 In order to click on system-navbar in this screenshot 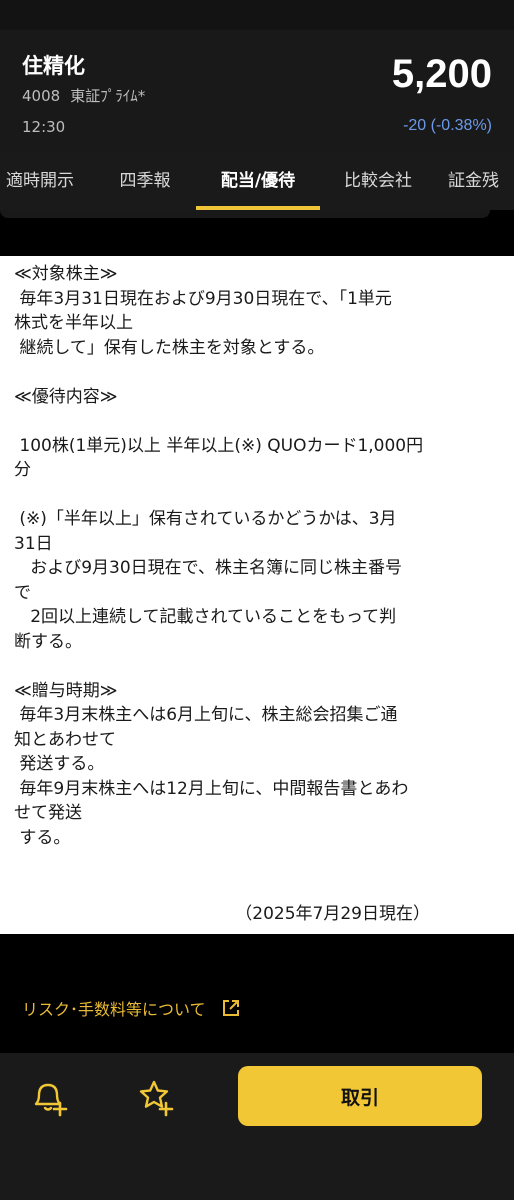, I will do `click(257, 1167)`.